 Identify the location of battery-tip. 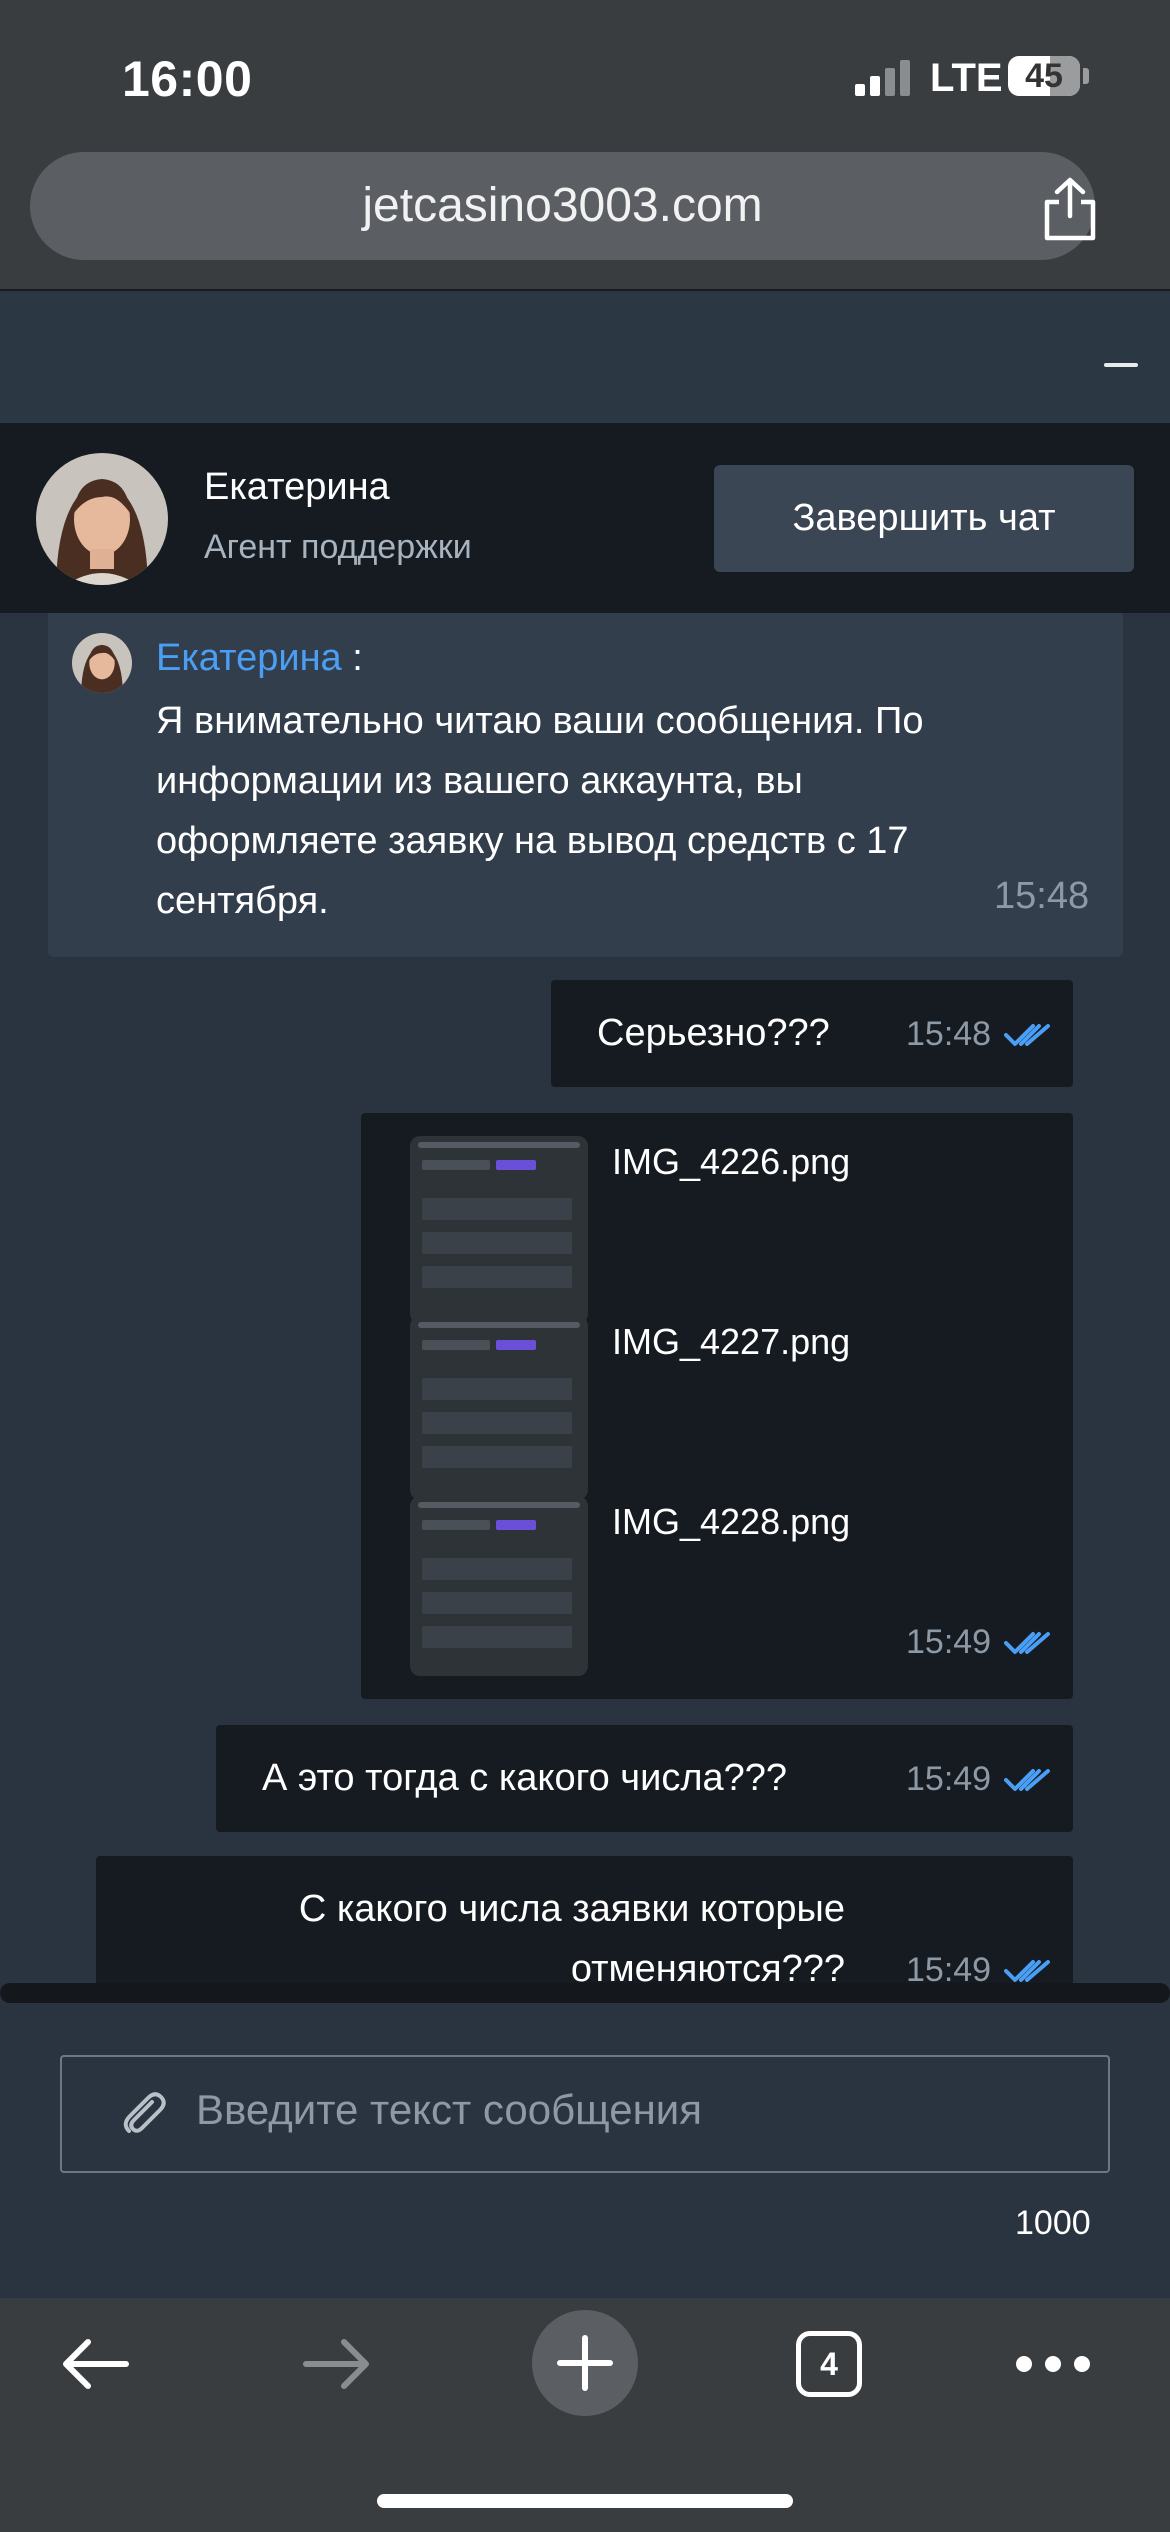
(1086, 76).